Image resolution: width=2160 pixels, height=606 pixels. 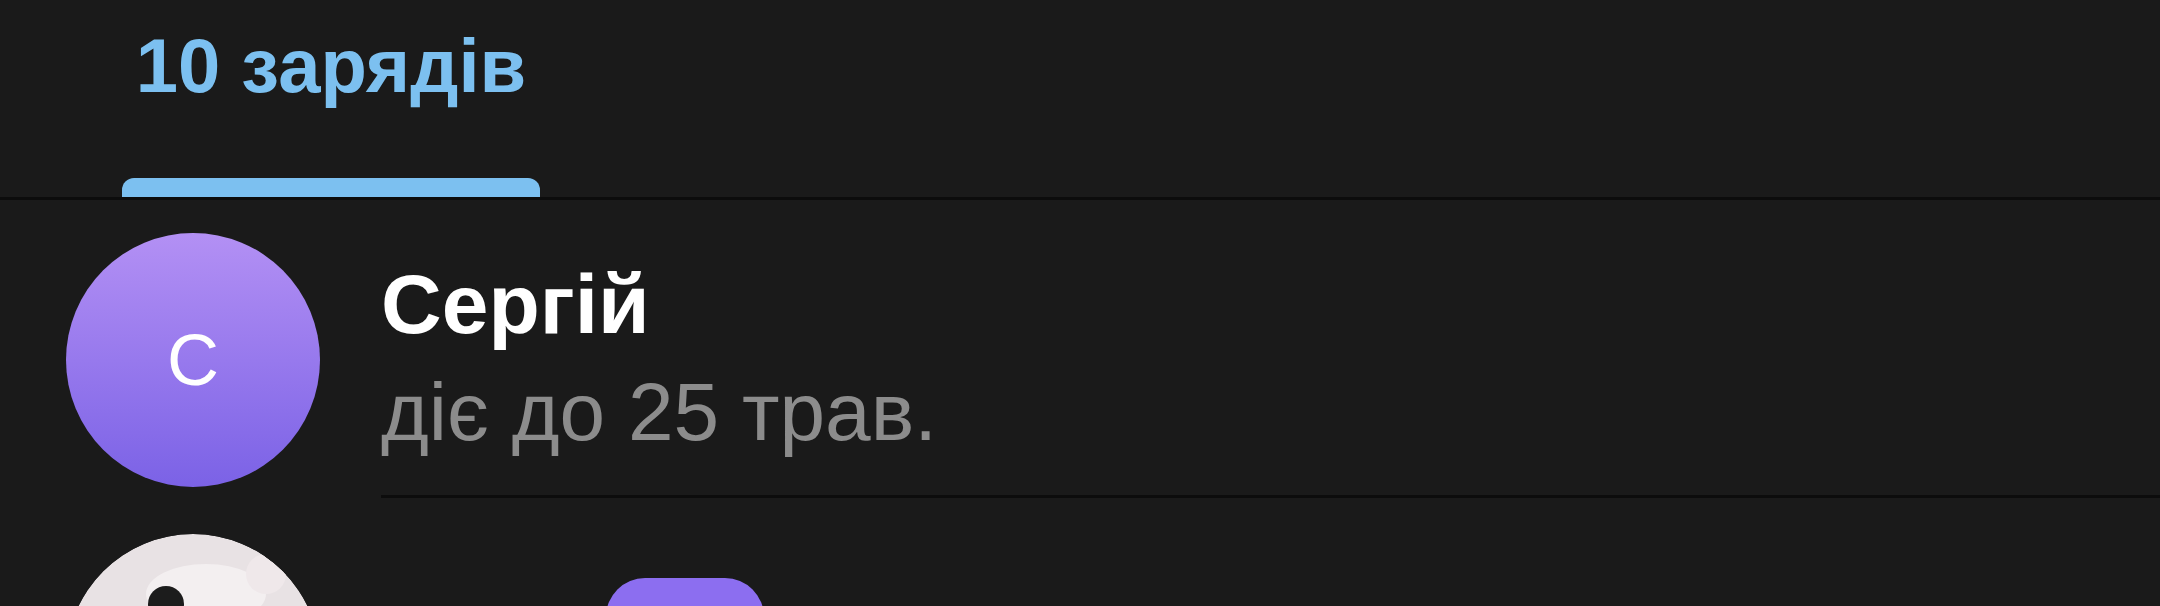 I want to click on contact-name: Сергій, so click(x=515, y=304).